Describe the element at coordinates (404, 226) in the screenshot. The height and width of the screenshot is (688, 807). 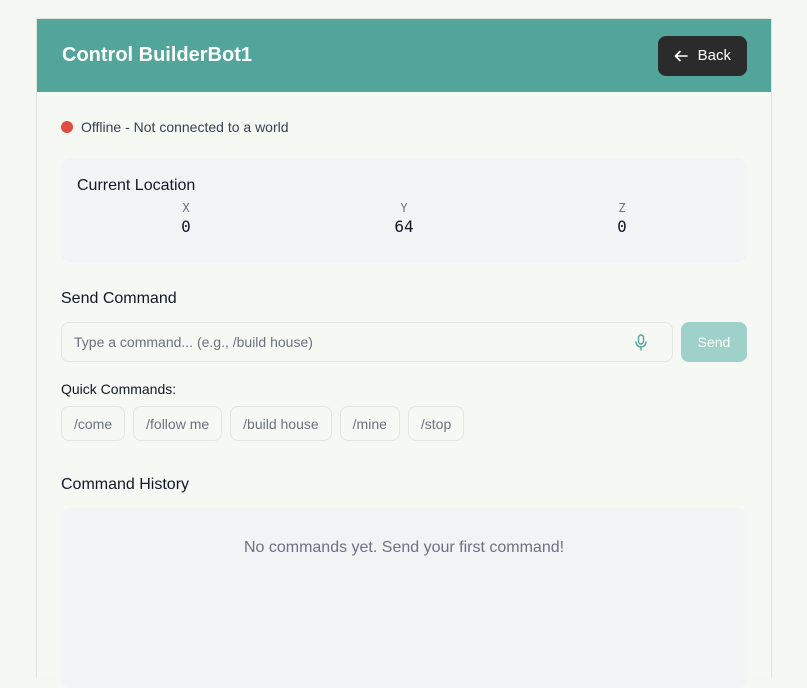
I see `coord-y-value: 64` at that location.